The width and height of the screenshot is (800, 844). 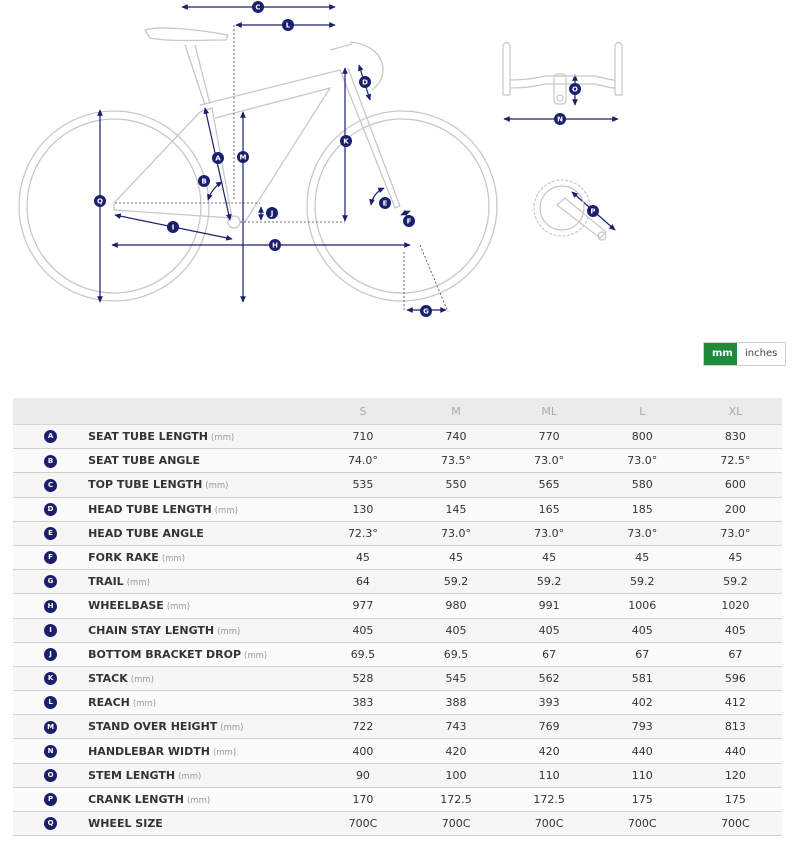 I want to click on letter-cell: B, so click(x=51, y=461).